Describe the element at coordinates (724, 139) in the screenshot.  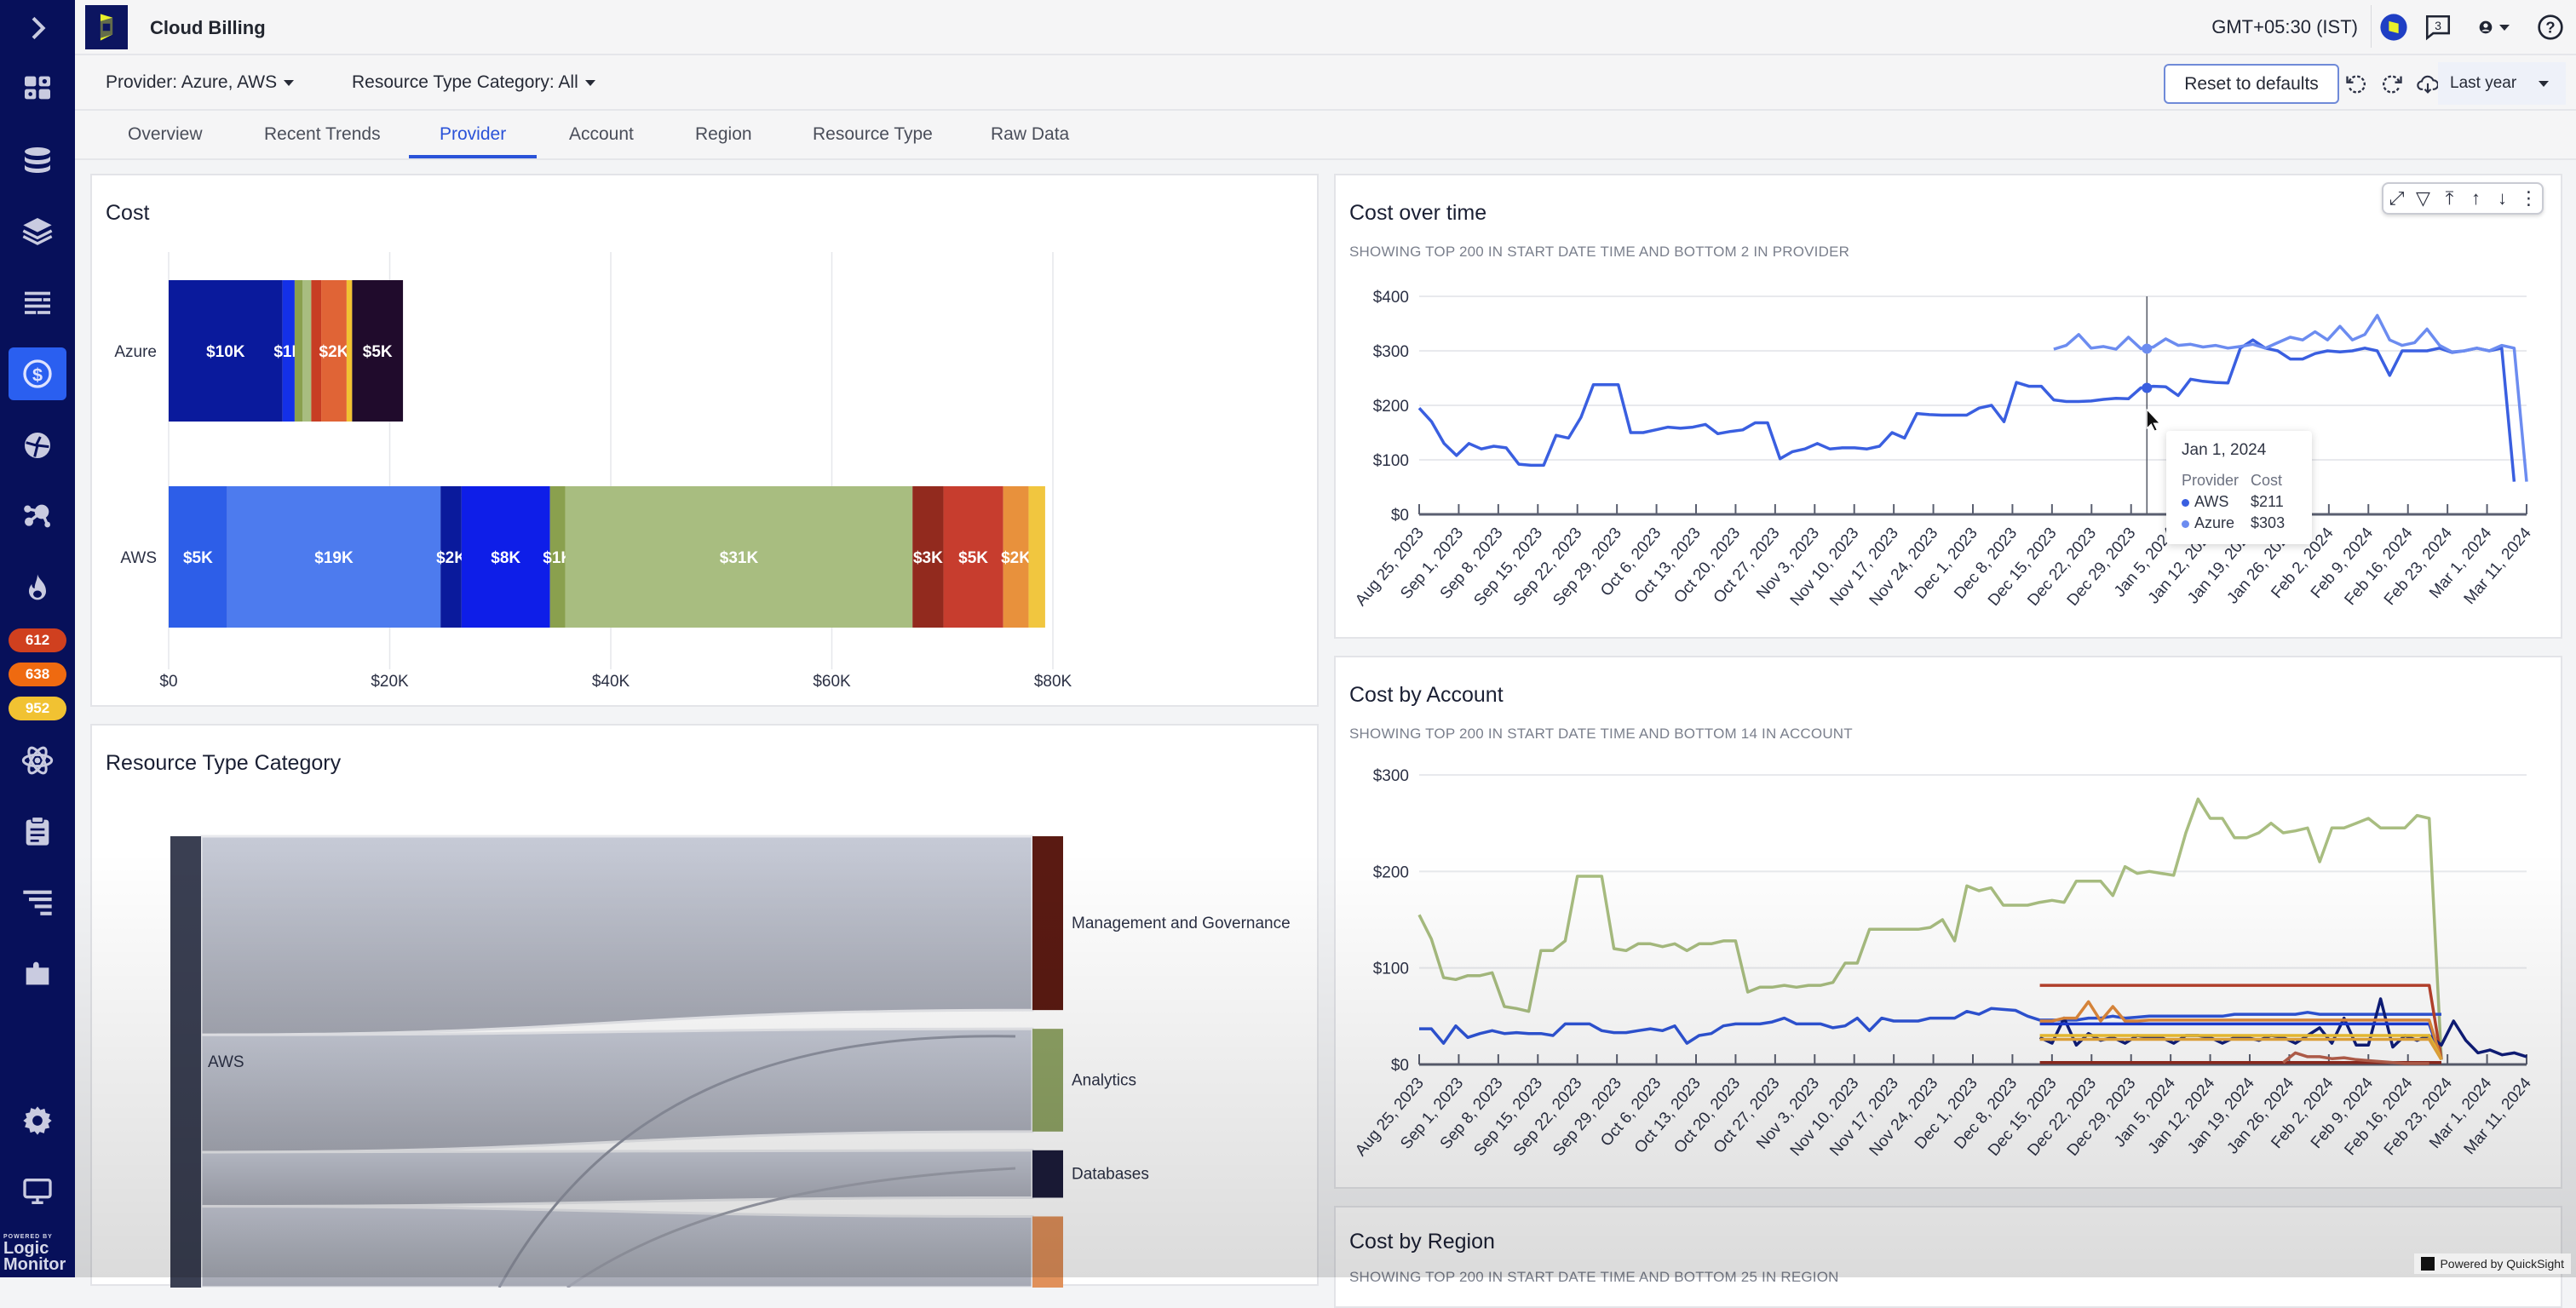
I see `tab-region: Region` at that location.